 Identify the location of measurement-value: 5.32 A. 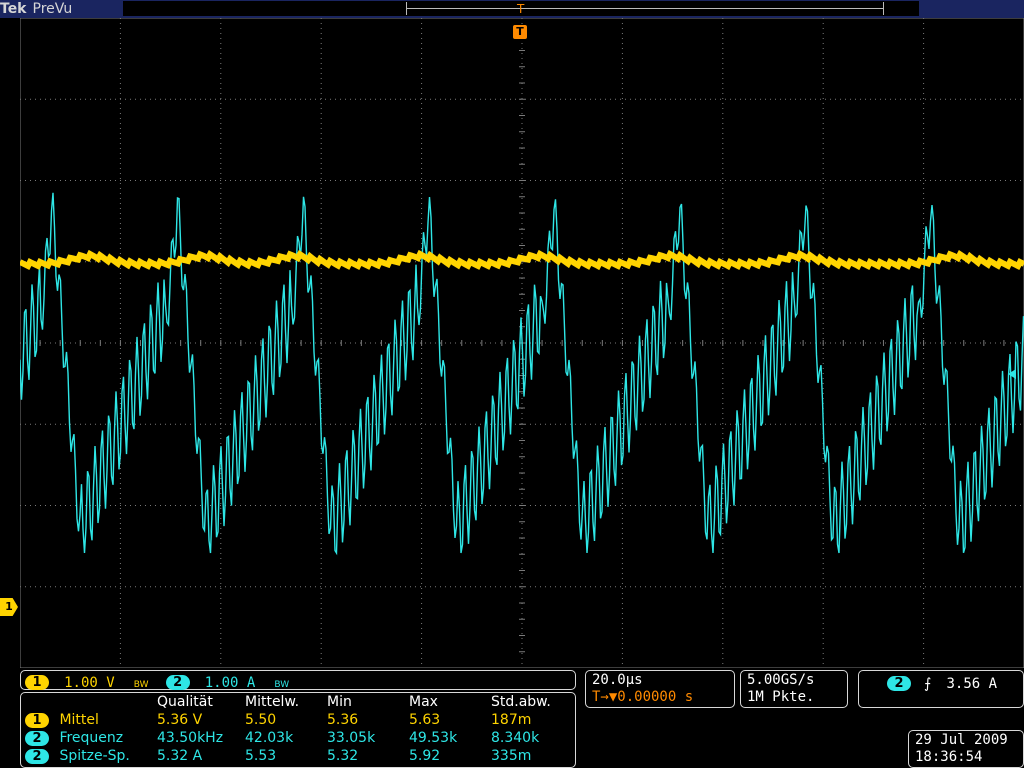
(180, 756).